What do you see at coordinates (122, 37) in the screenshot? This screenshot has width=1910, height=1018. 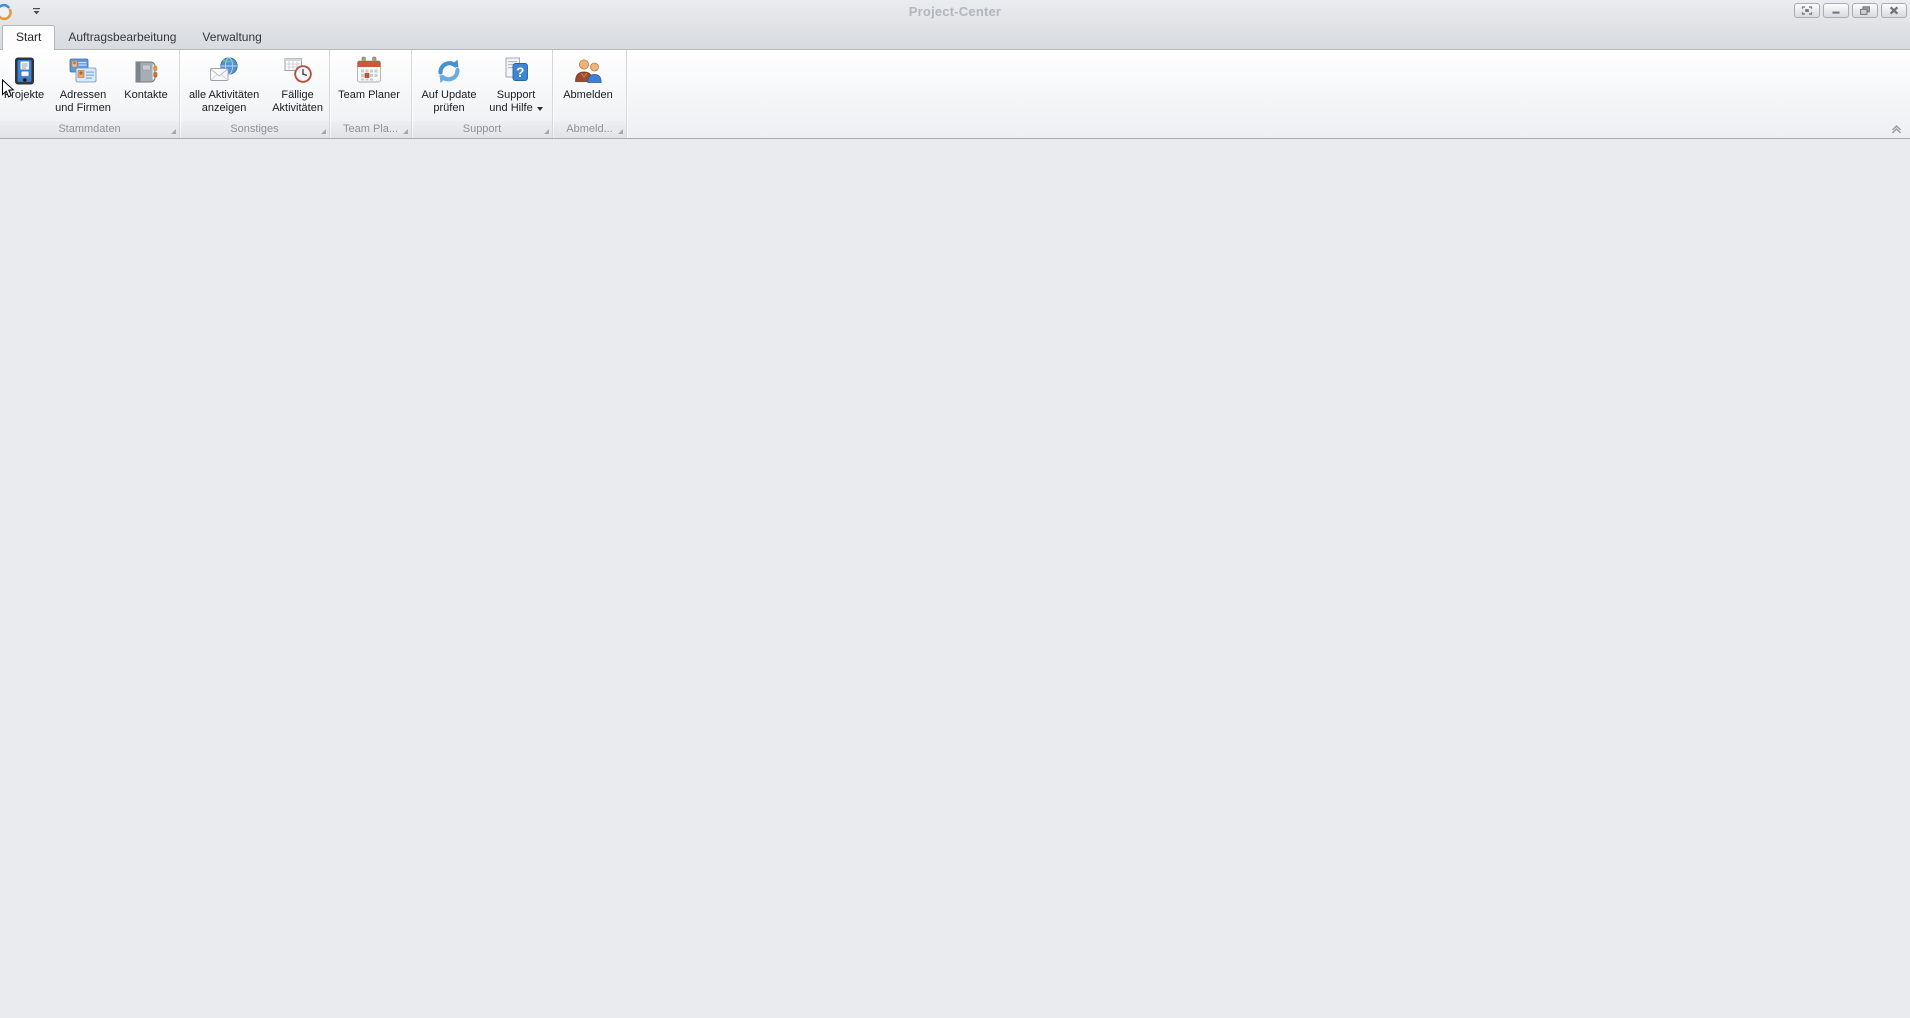 I see `tab-auftragsbearbeitung: Auftragsbearbeitung` at bounding box center [122, 37].